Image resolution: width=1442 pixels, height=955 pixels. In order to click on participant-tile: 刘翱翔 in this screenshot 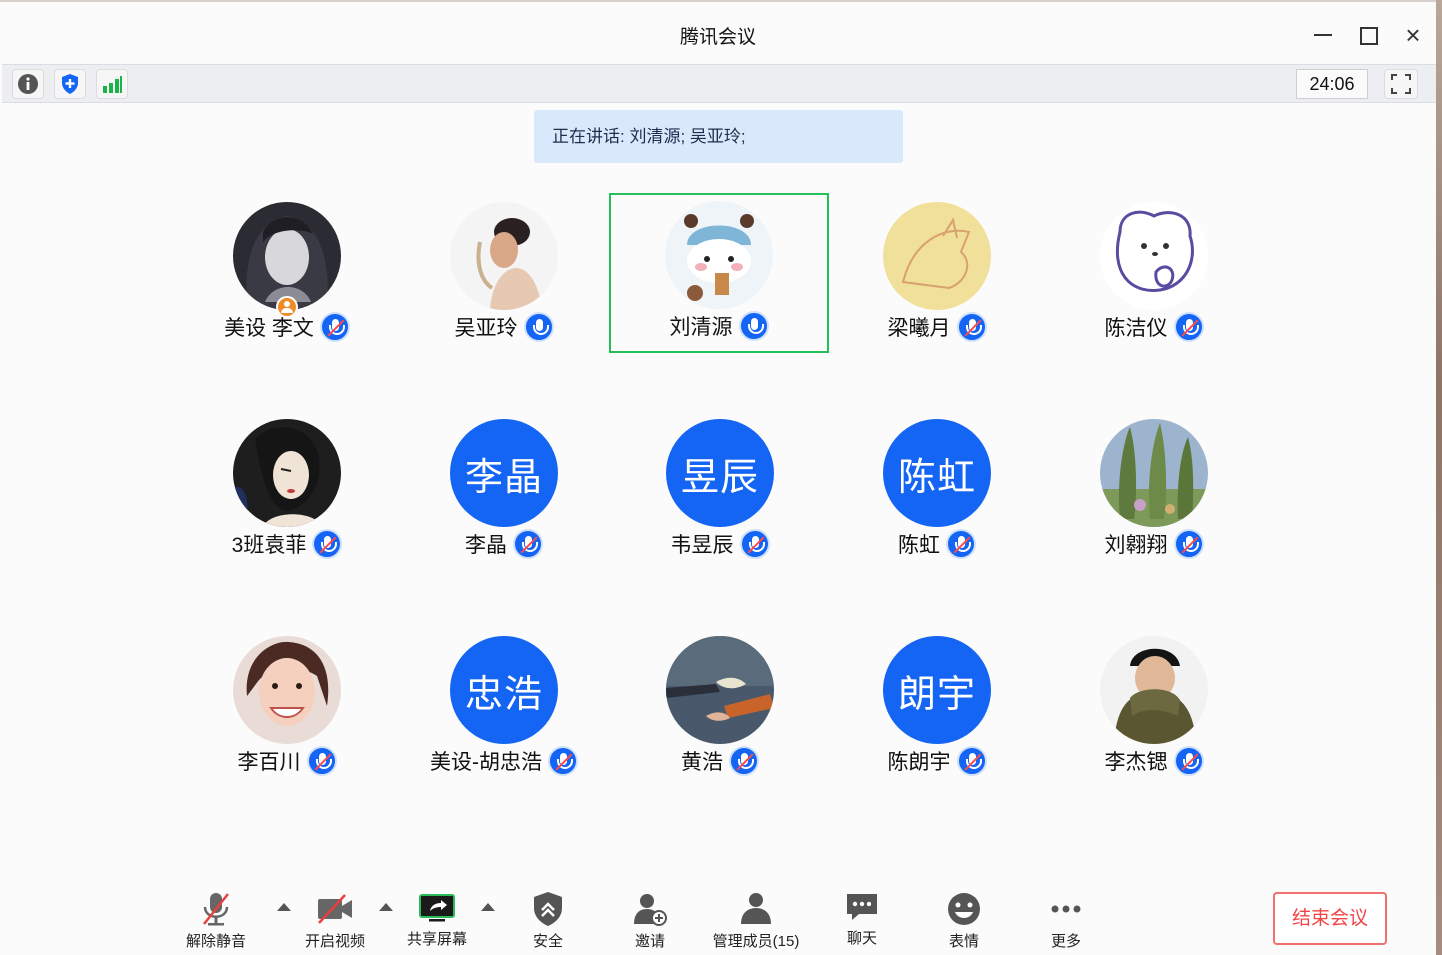, I will do `click(1154, 491)`.